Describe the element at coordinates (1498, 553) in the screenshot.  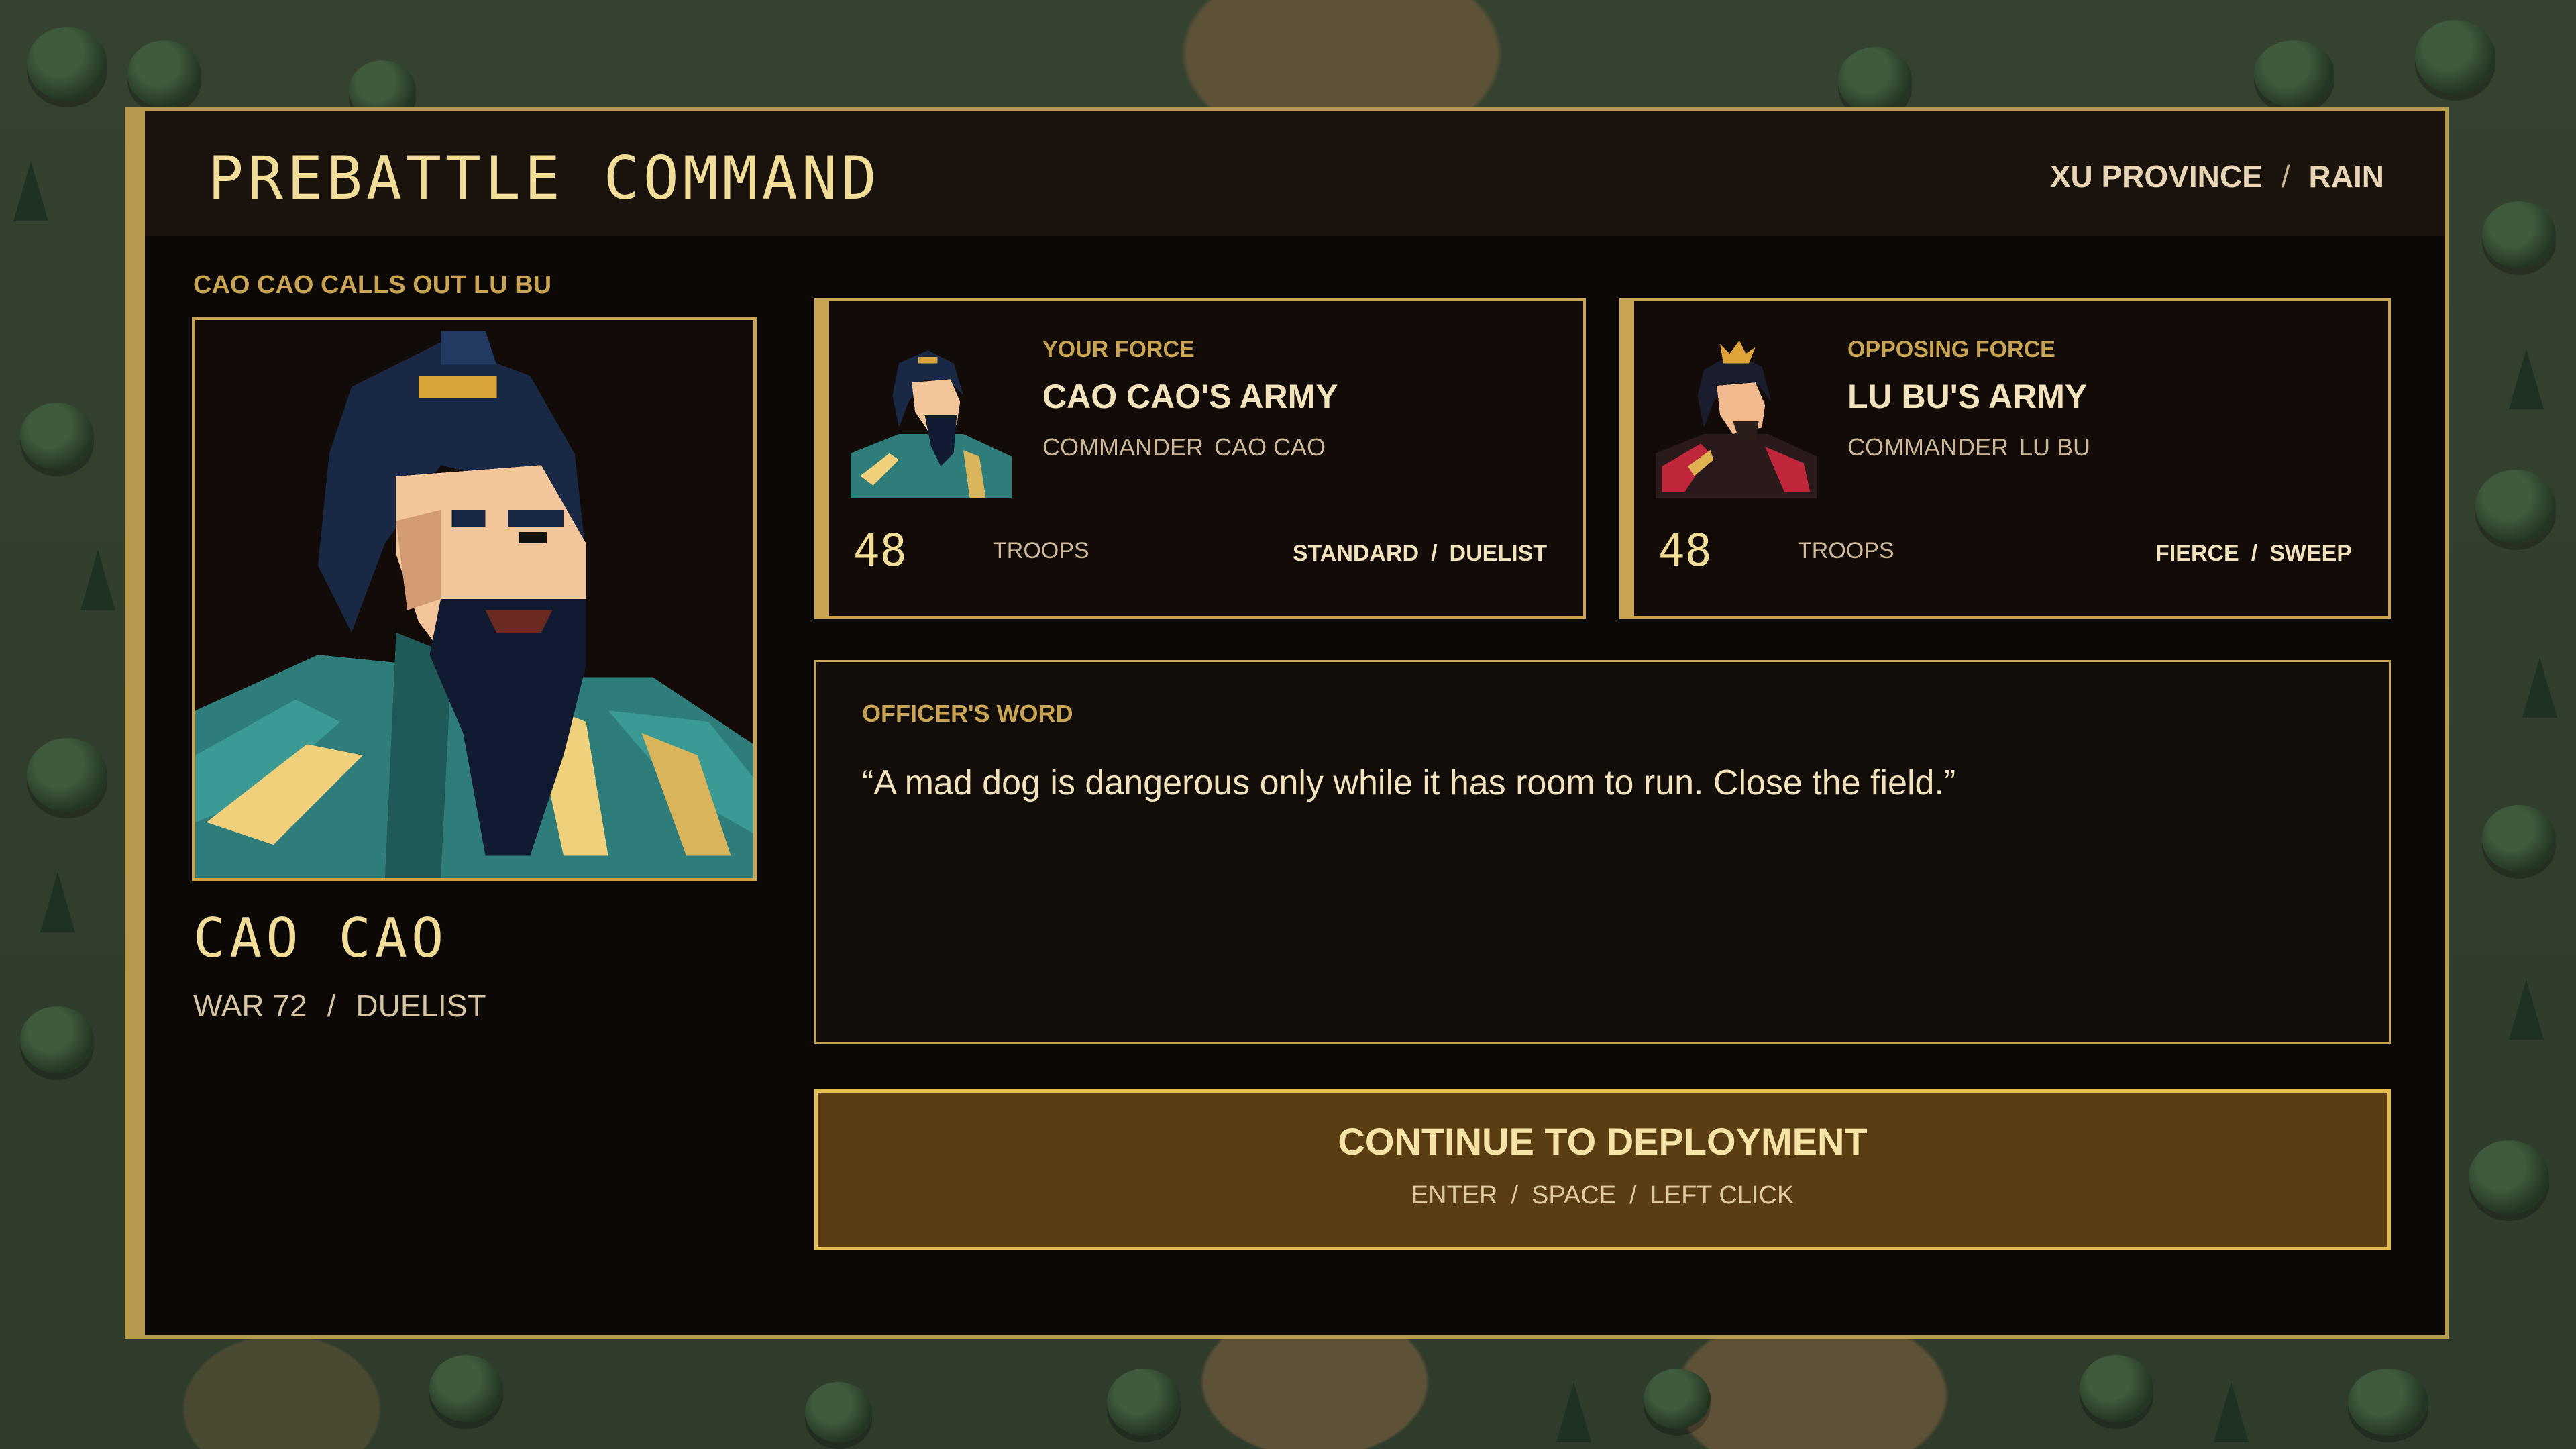
I see `tactic-trait: DUELIST` at that location.